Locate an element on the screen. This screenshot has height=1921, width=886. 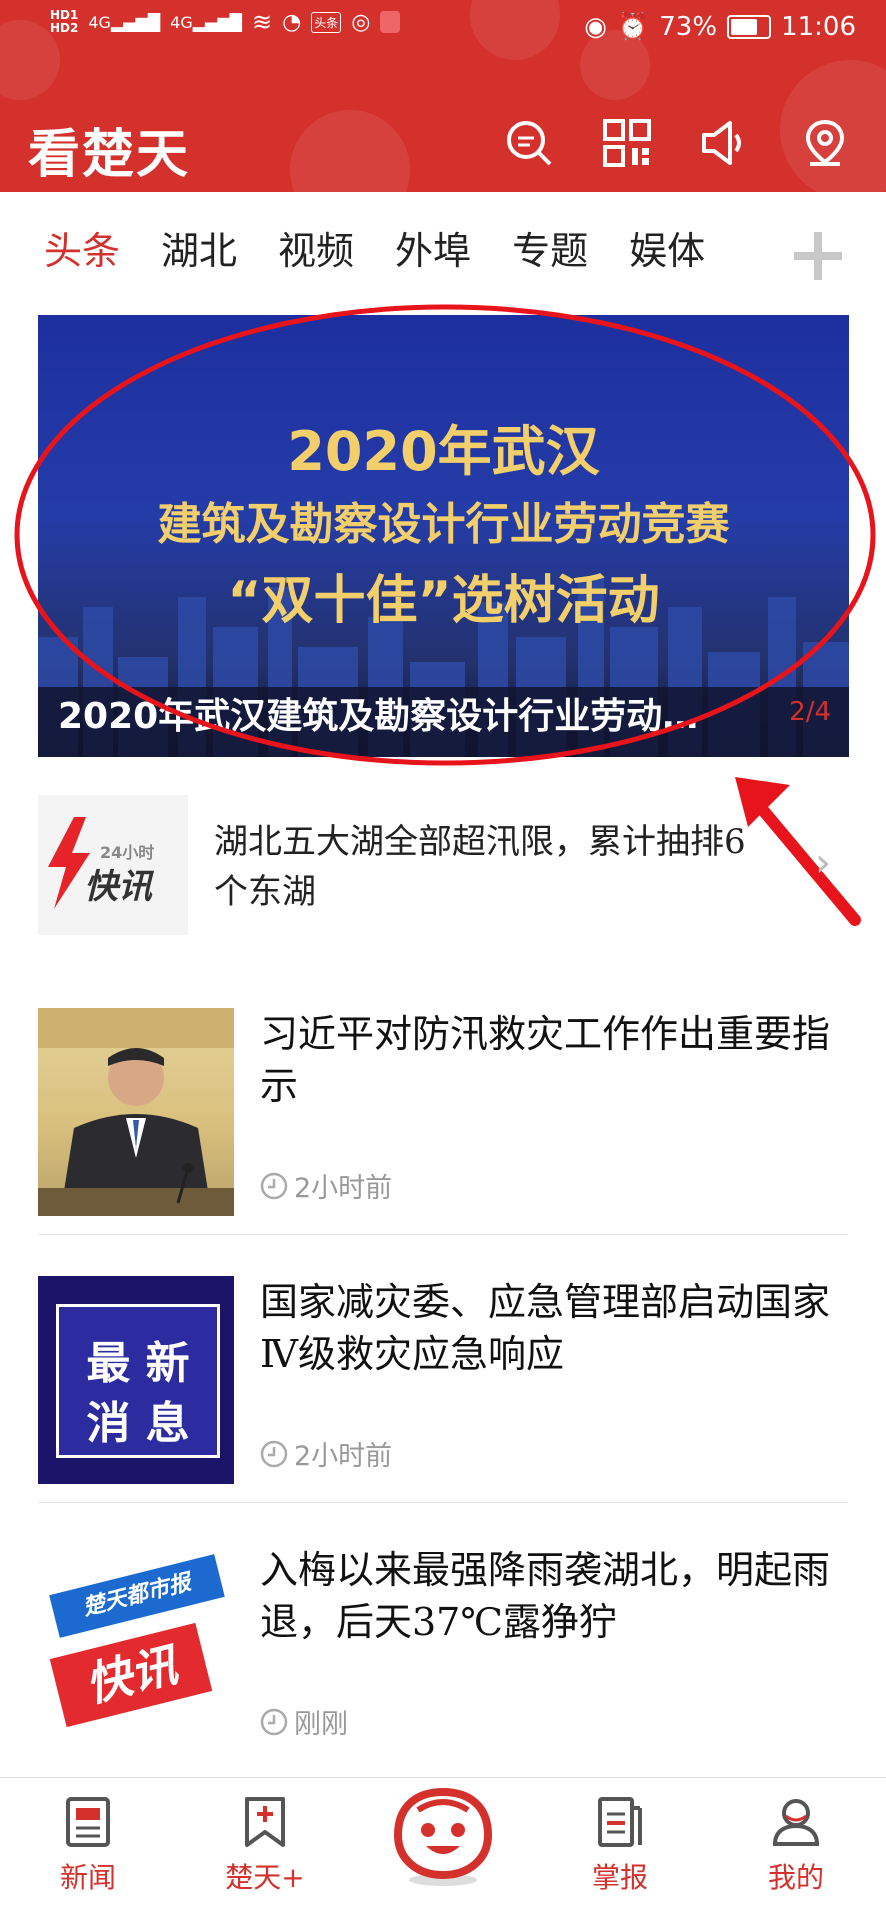
news-thumbnail is located at coordinates (136, 1112).